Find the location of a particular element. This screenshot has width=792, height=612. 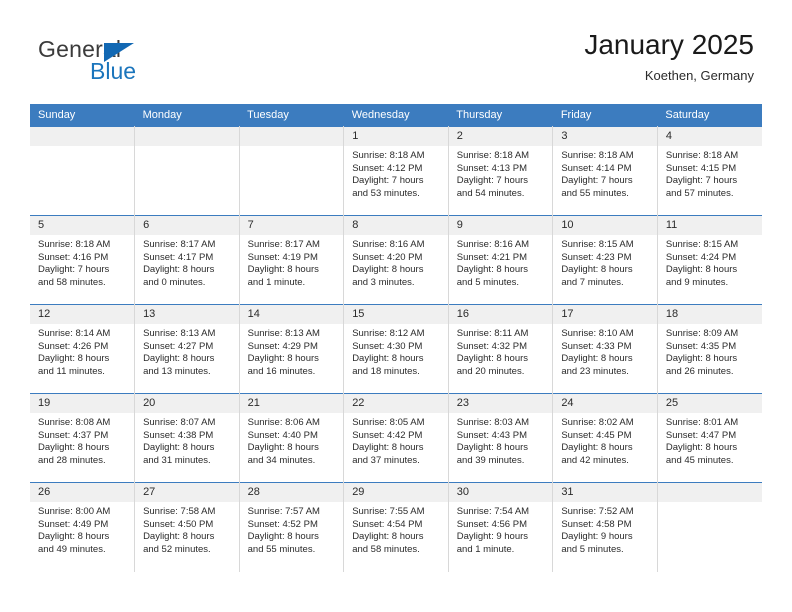

daylight-duration-line2: and 20 minutes. is located at coordinates (490, 371).